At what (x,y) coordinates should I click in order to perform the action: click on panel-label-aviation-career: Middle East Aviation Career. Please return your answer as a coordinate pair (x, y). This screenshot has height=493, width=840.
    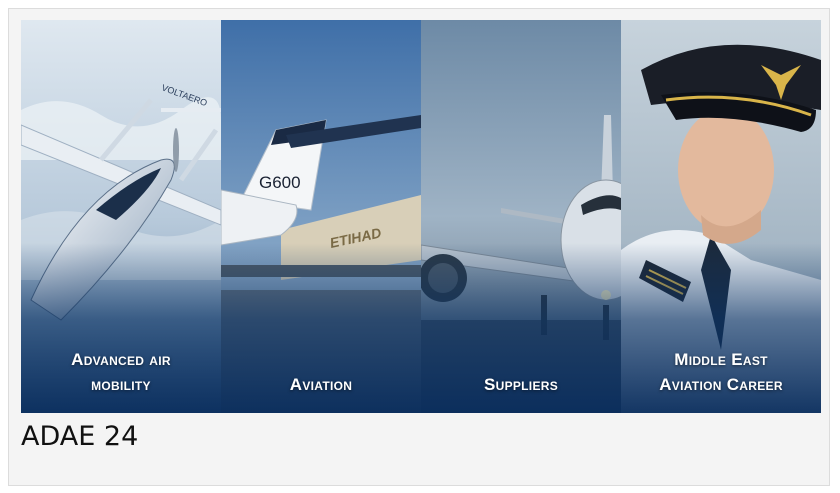
    Looking at the image, I should click on (721, 372).